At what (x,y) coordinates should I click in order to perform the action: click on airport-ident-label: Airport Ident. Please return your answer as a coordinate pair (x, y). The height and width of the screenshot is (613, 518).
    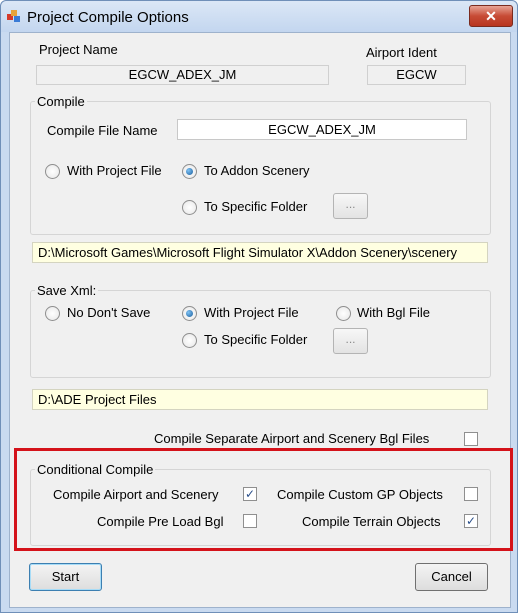
    Looking at the image, I should click on (401, 52).